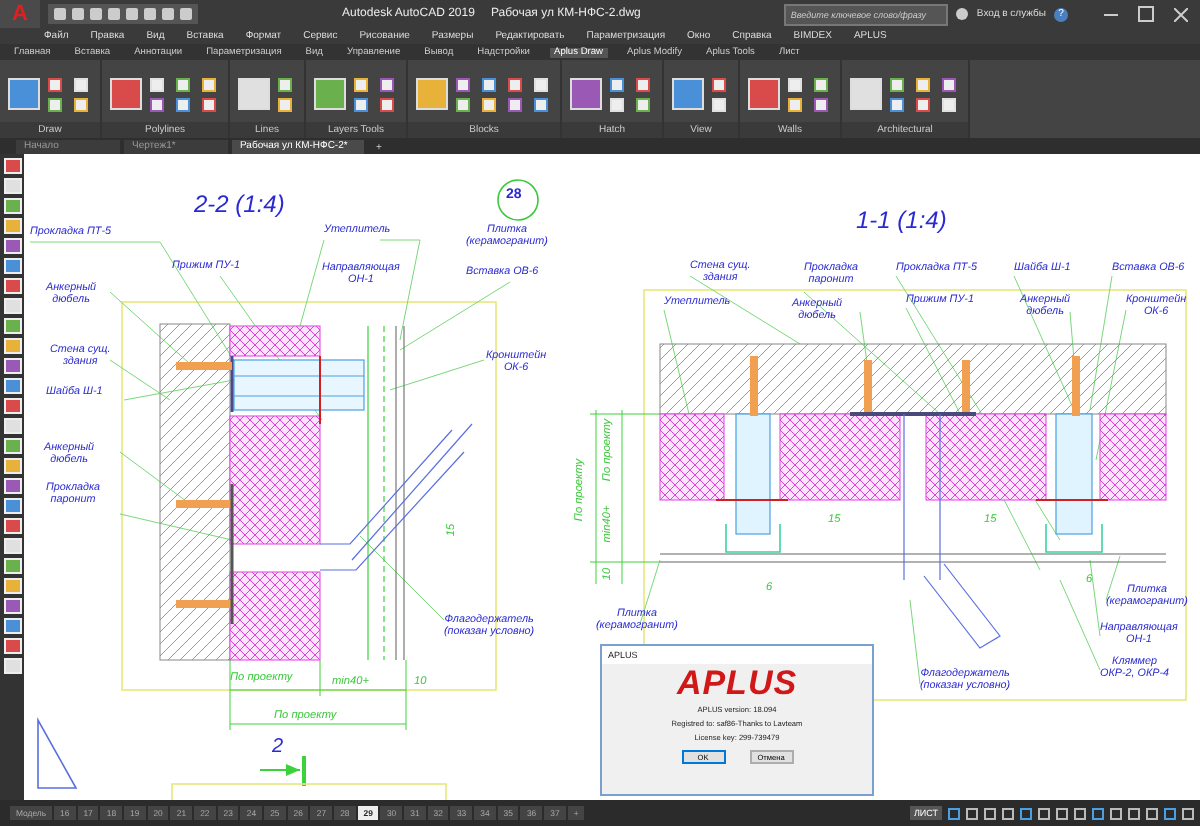 The height and width of the screenshot is (826, 1200). Describe the element at coordinates (239, 204) in the screenshot. I see `section-title: 2-2 (1:4)` at that location.